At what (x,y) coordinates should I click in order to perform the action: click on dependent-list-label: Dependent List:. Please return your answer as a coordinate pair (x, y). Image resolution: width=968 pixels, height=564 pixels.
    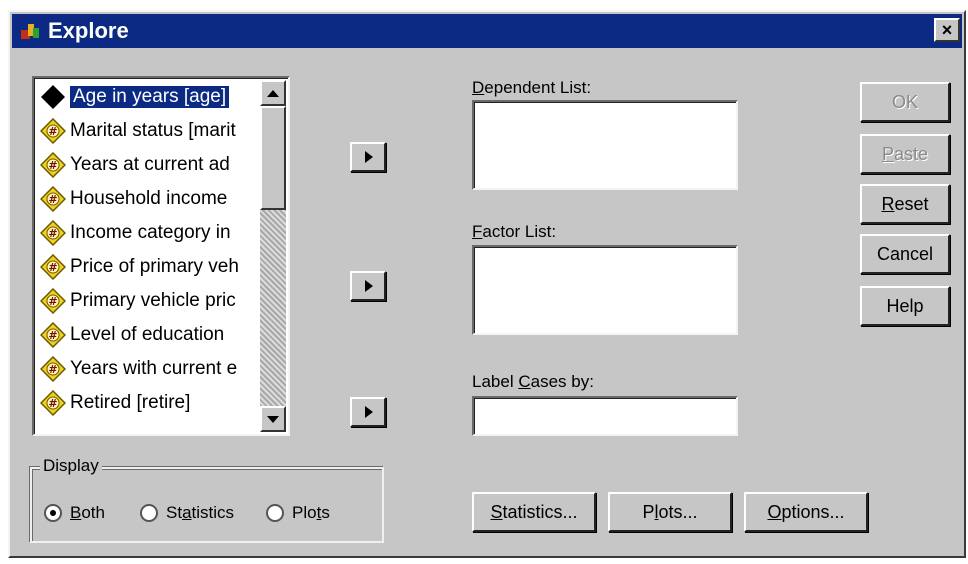
    Looking at the image, I should click on (532, 87).